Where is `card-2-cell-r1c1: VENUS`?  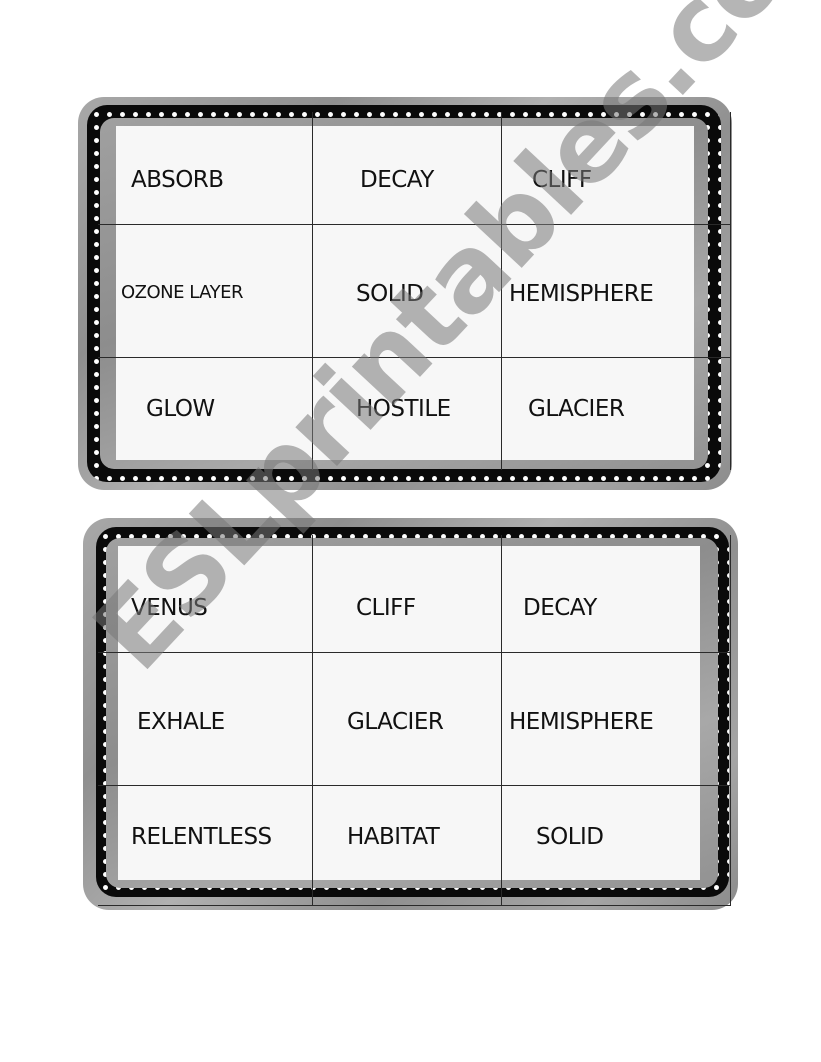
card-2-cell-r1c1: VENUS is located at coordinates (169, 608).